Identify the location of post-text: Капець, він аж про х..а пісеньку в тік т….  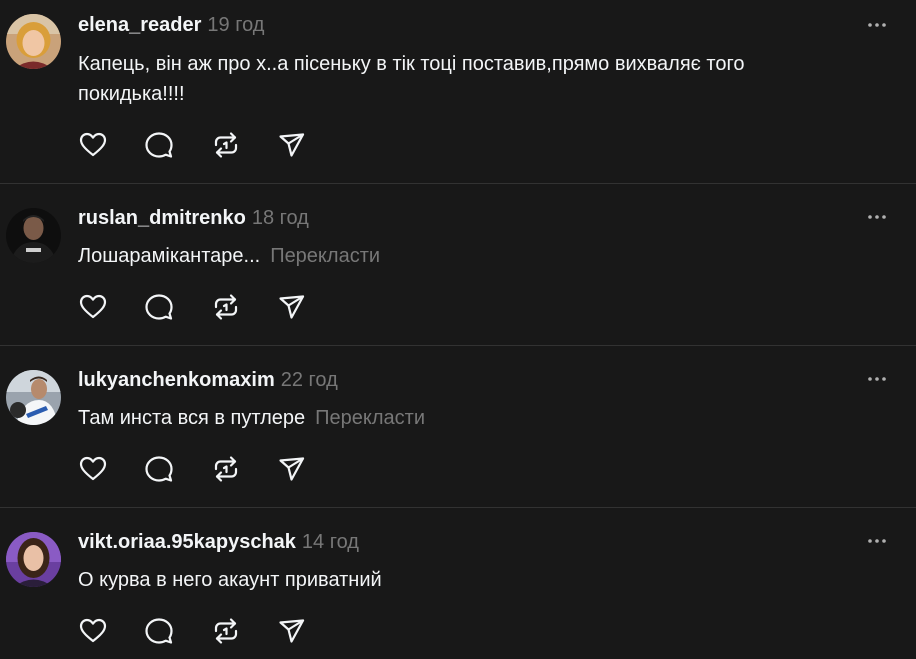
(438, 79).